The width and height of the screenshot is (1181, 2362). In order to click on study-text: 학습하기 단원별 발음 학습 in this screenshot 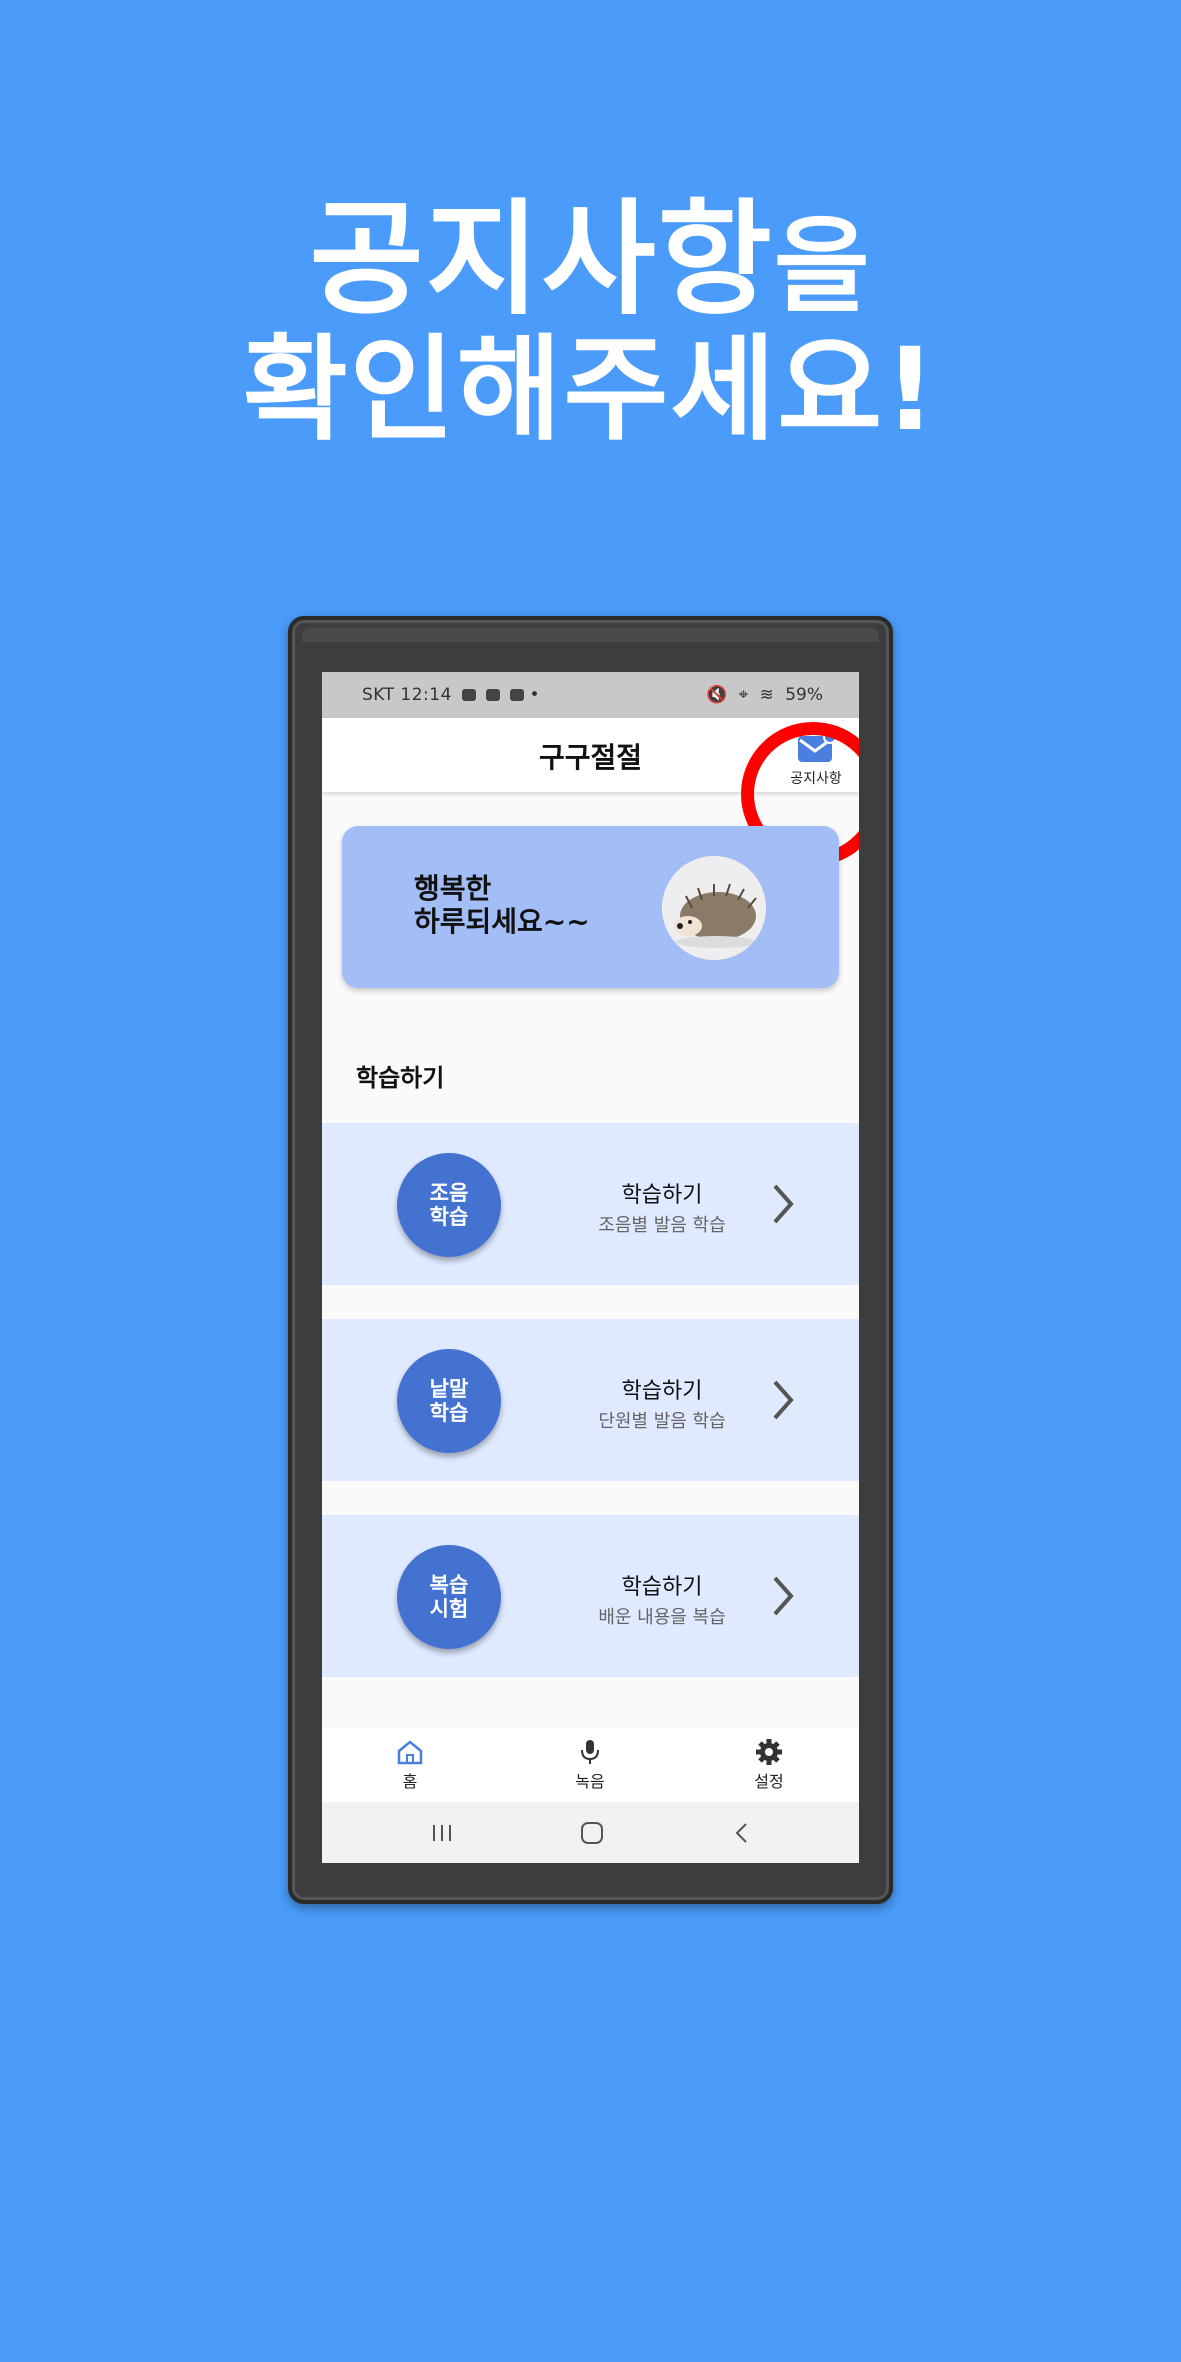, I will do `click(662, 1403)`.